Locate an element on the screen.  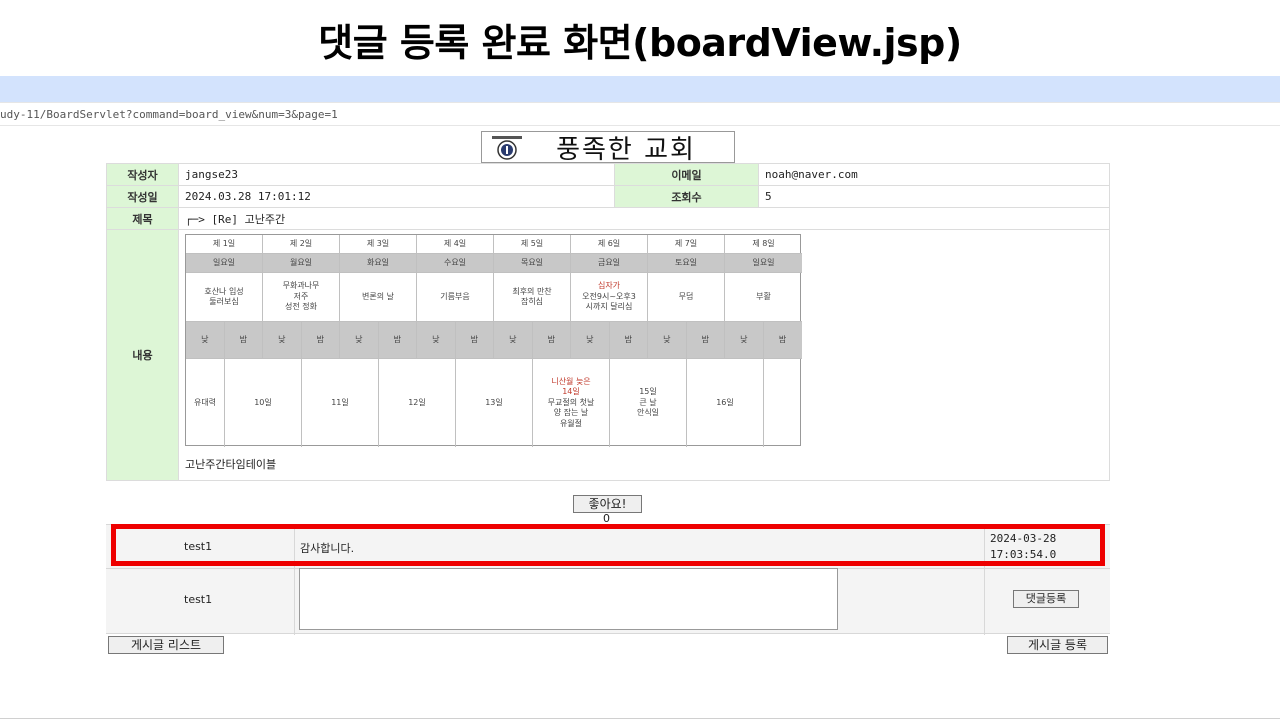
event-cell: 부활 is located at coordinates (763, 297).